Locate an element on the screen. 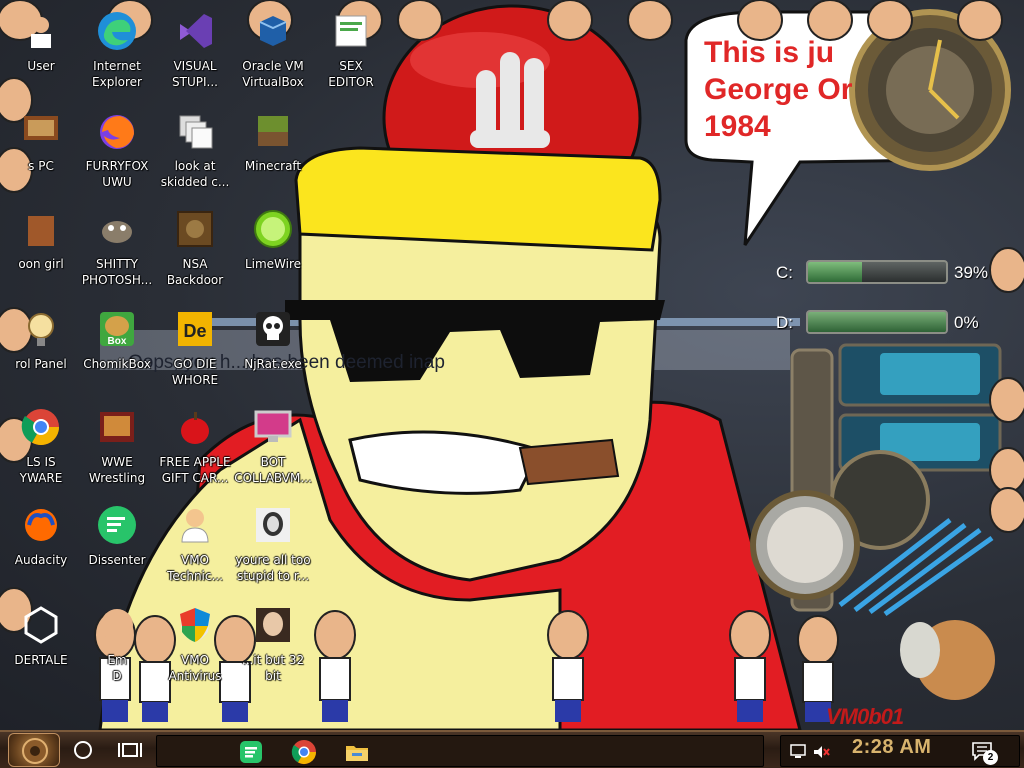 The image size is (1024, 768). nsa-backdoor-icon is located at coordinates (195, 229).